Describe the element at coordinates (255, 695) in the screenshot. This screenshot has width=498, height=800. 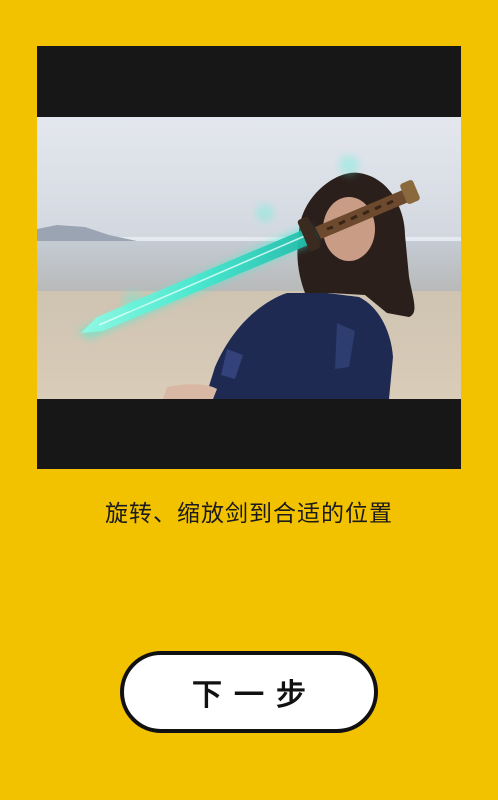
I see `next-step-label: 下一步` at that location.